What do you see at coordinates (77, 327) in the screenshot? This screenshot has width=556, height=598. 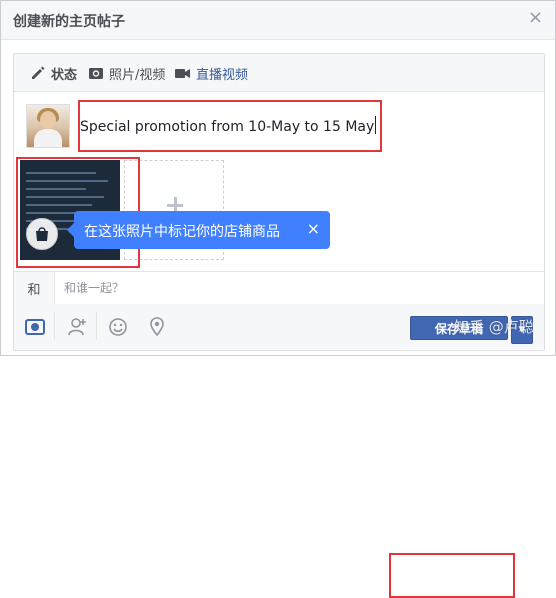 I see `tag-people-icon` at bounding box center [77, 327].